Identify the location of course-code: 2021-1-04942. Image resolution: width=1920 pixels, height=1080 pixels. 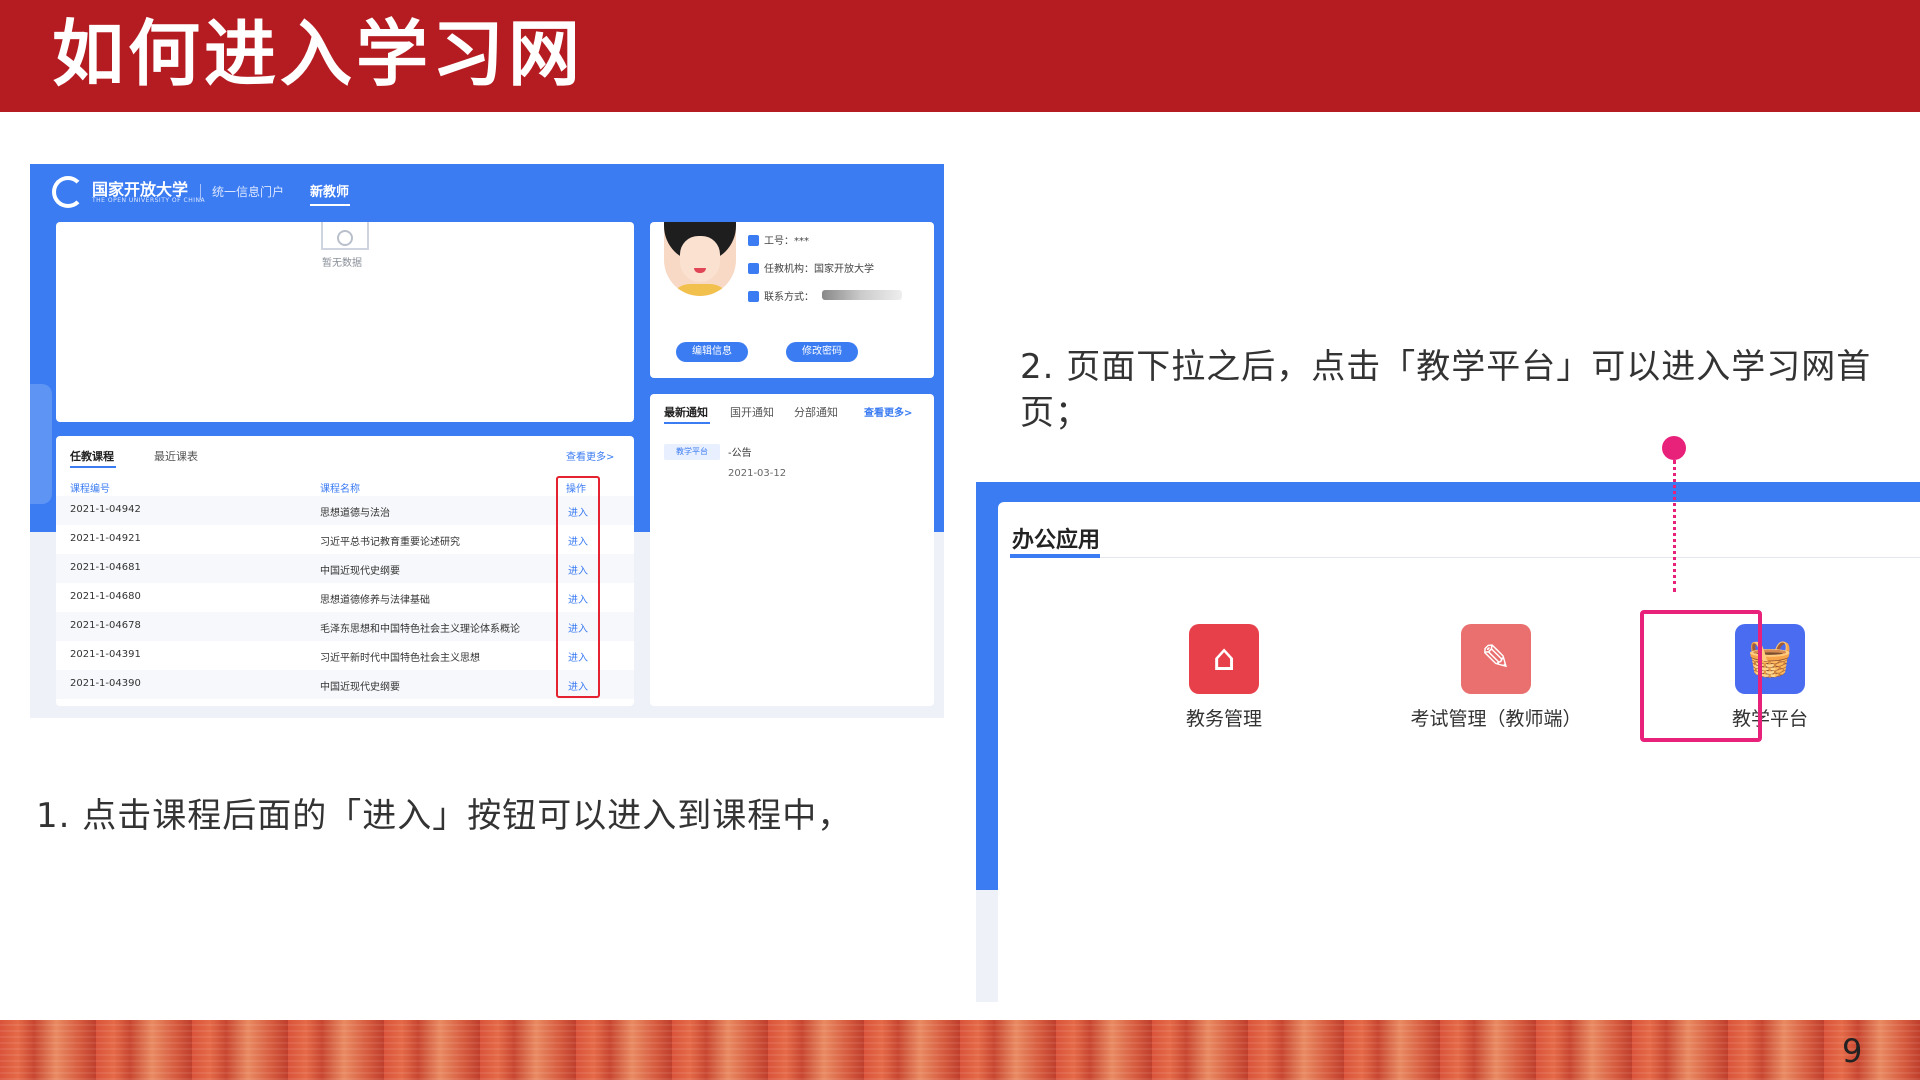
(105, 509).